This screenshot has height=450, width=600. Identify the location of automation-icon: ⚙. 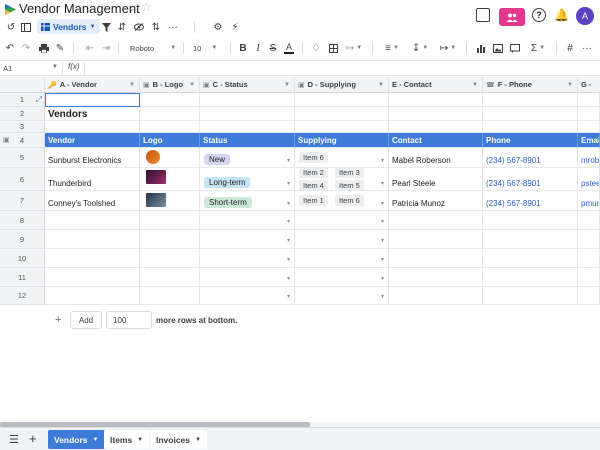
(218, 27).